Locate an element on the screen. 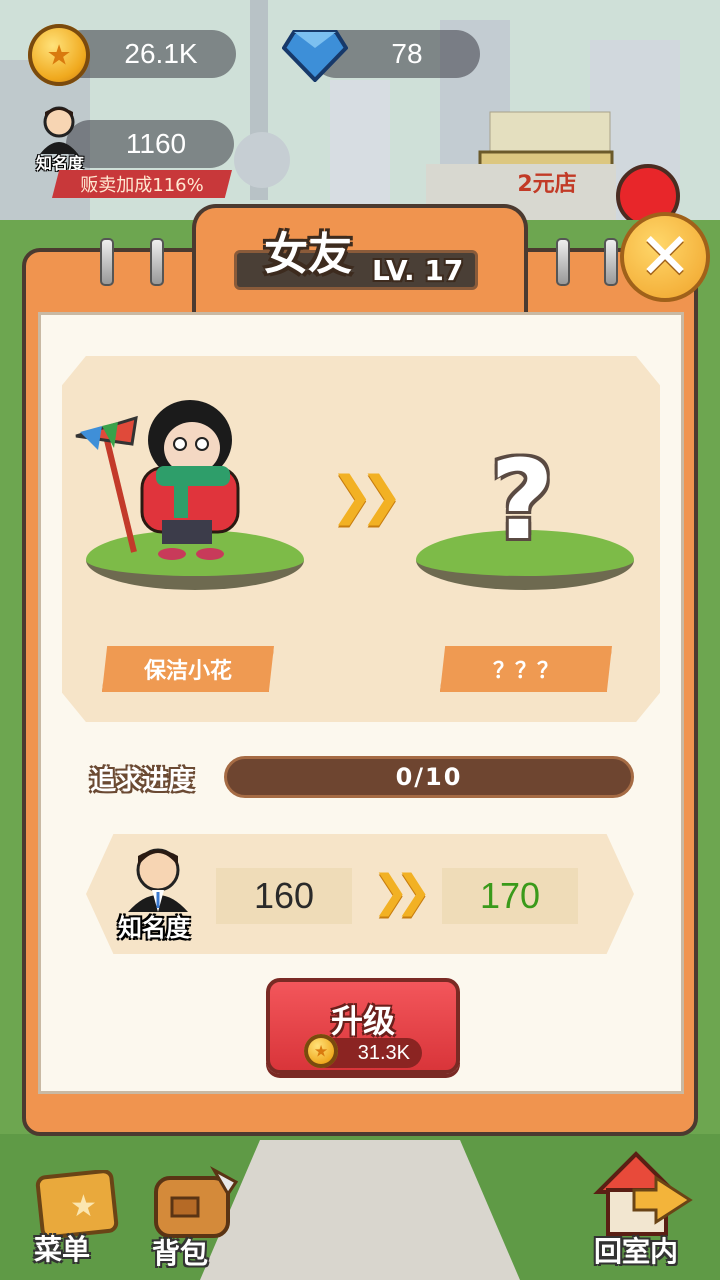 This screenshot has height=1280, width=720. upgrade-cost-amount: 31.3K is located at coordinates (383, 1052).